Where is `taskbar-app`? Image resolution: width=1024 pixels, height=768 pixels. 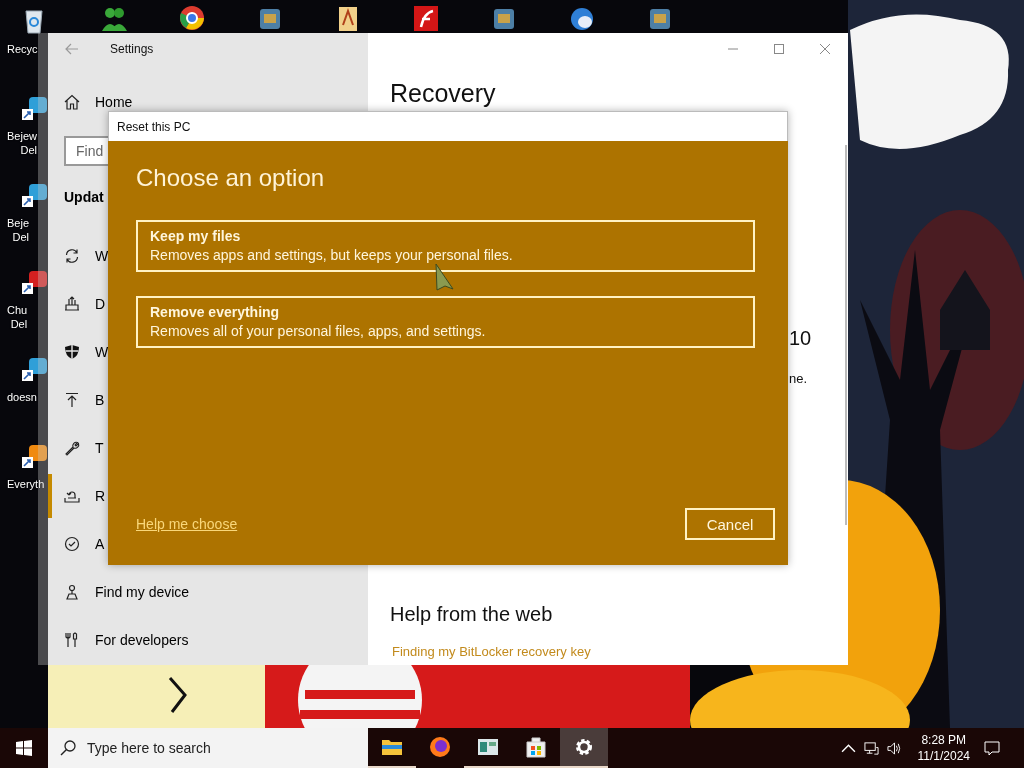
taskbar-app is located at coordinates (584, 748).